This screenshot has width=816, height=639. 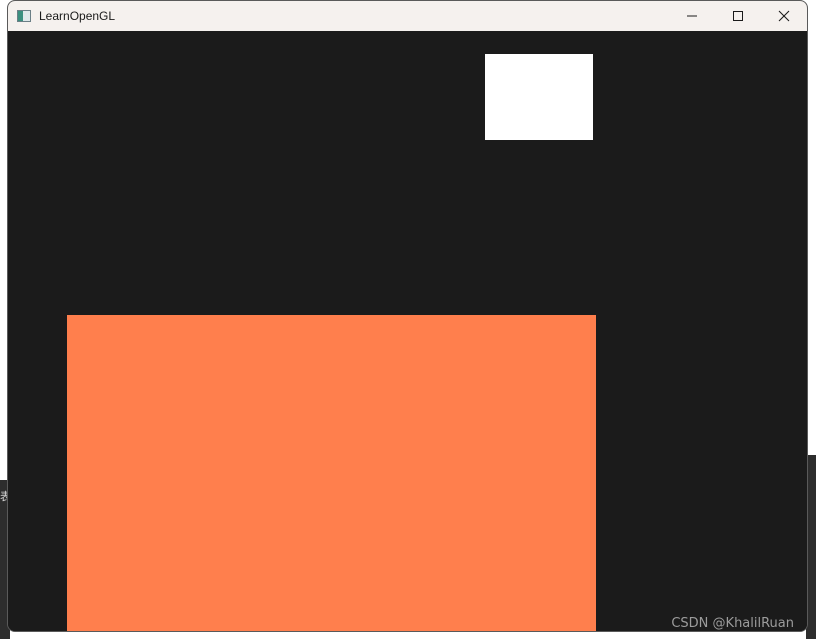 What do you see at coordinates (407, 16) in the screenshot?
I see `title-bar: LearnOpenGL` at bounding box center [407, 16].